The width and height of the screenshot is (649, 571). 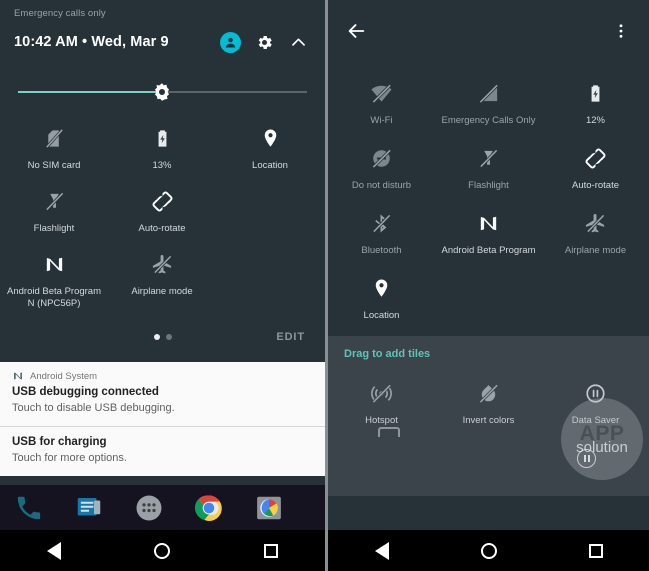 I want to click on hotspot-off-icon, so click(x=381, y=393).